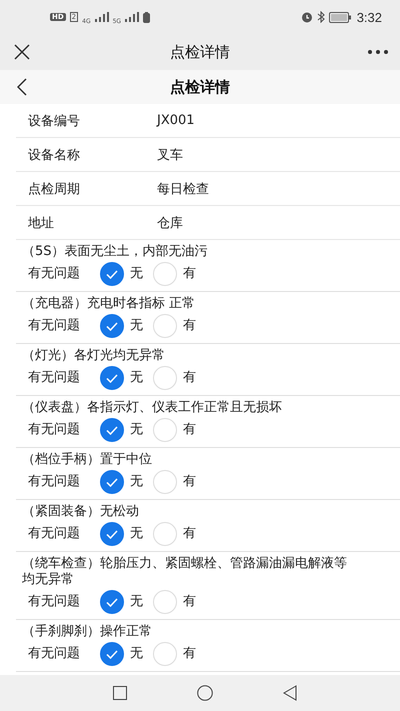 This screenshot has height=711, width=400. Describe the element at coordinates (87, 632) in the screenshot. I see `check-item-title: （手刹脚刹）操作正常` at that location.